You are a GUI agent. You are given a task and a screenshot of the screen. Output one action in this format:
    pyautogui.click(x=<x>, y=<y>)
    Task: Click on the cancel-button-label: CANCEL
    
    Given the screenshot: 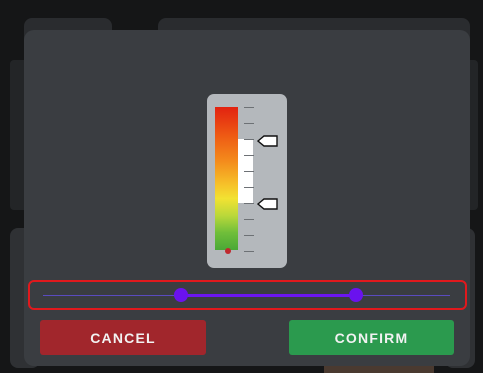 What is the action you would take?
    pyautogui.click(x=123, y=337)
    